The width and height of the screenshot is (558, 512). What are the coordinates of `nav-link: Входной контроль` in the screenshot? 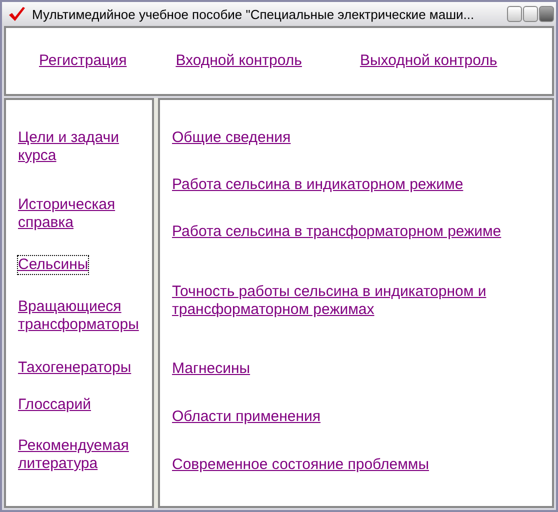 It's located at (239, 61).